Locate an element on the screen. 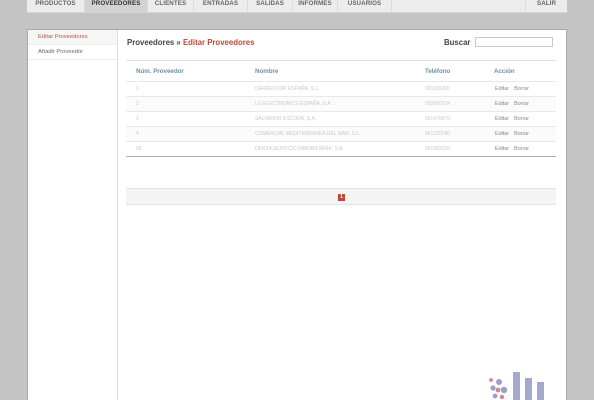 Image resolution: width=594 pixels, height=400 pixels. header-phone: Teléfono is located at coordinates (437, 71).